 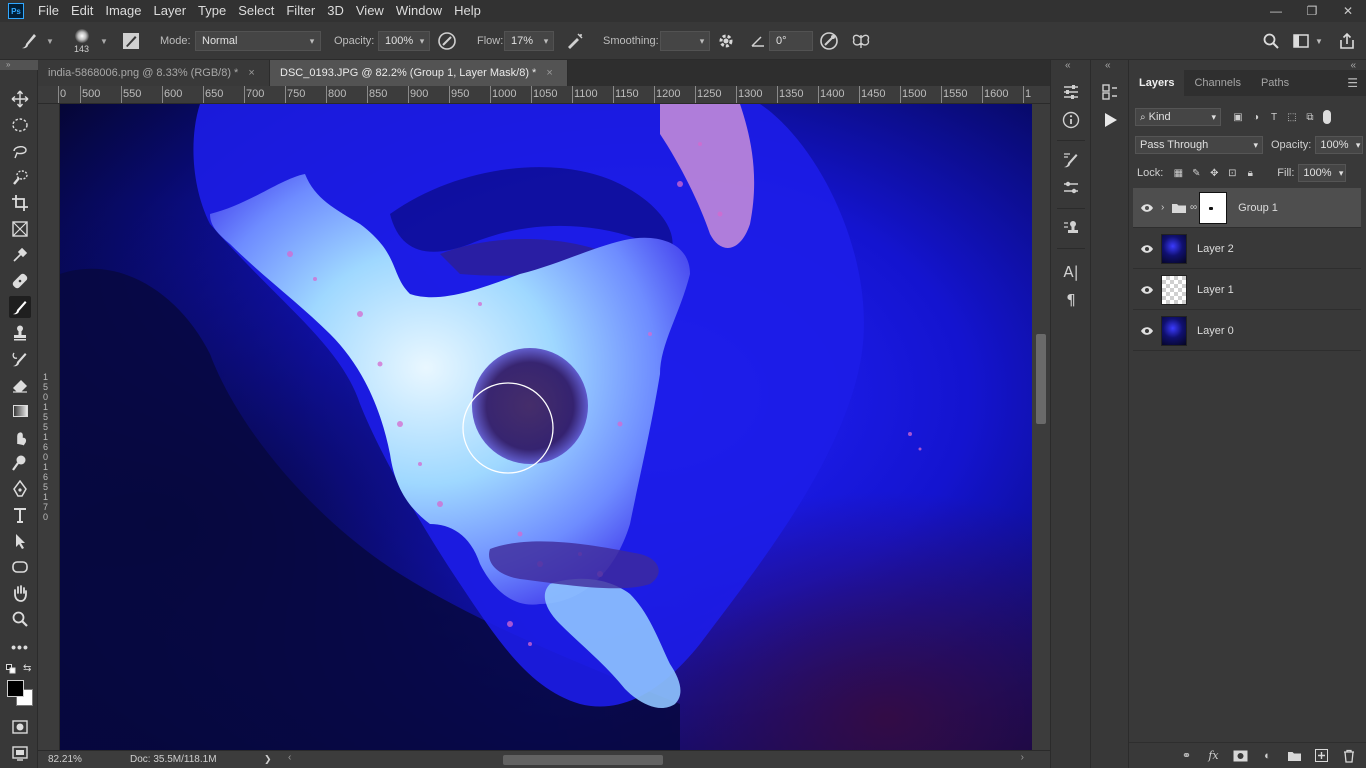 What do you see at coordinates (154, 73) in the screenshot?
I see `tab-india-png: india-5868006.png @ 8.33% (RGB/8) * ×` at bounding box center [154, 73].